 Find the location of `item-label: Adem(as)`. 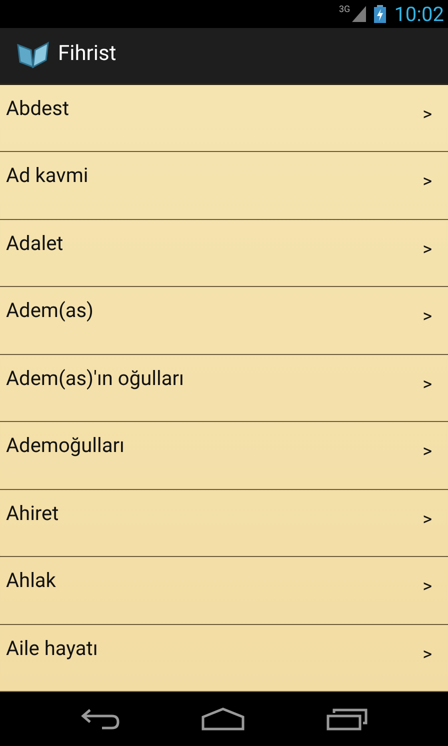

item-label: Adem(as) is located at coordinates (50, 310).